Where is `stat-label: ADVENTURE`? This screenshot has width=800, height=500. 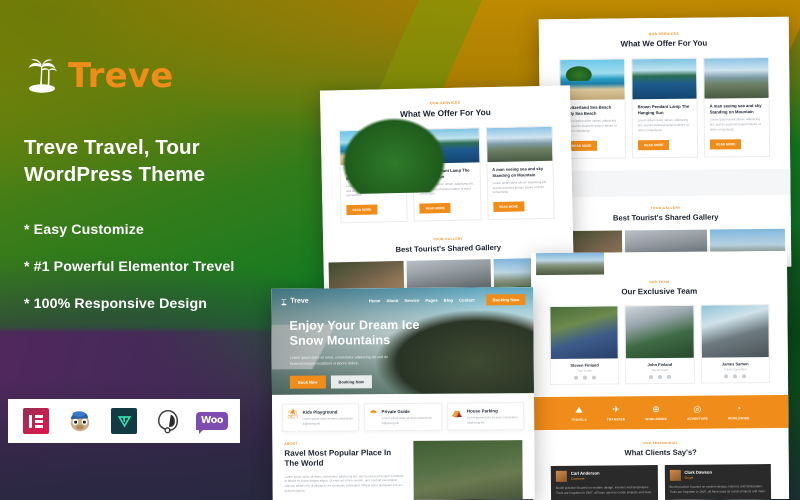 stat-label: ADVENTURE is located at coordinates (697, 418).